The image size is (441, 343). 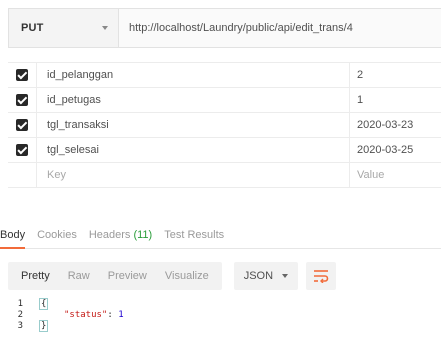 I want to click on wrap-lines-icon, so click(x=320, y=276).